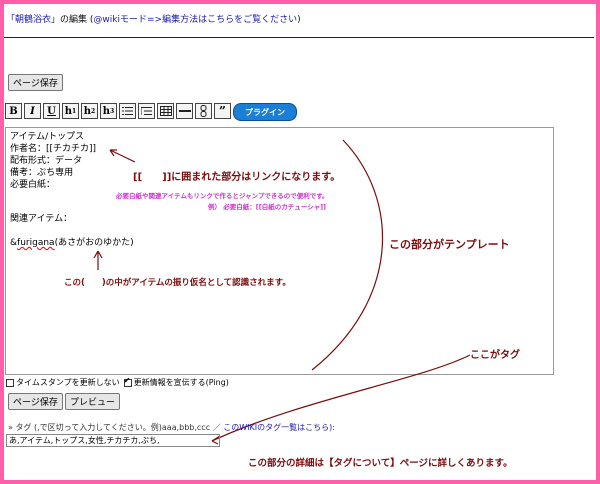 This screenshot has width=600, height=484. I want to click on plugin-button: プラグイン, so click(265, 112).